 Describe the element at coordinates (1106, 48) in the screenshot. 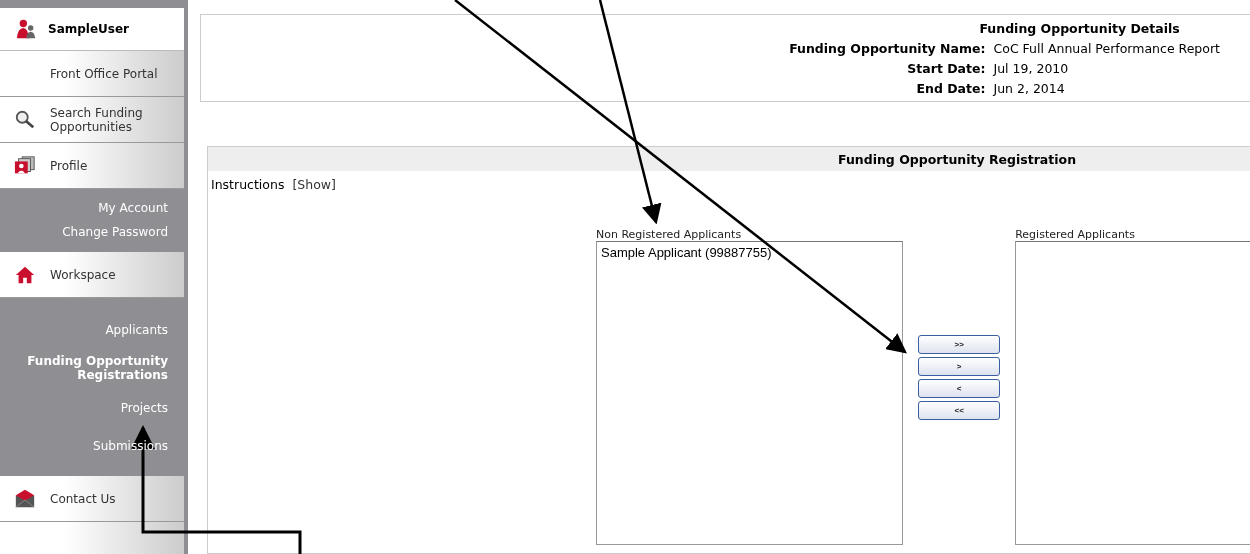

I see `field-value: CoC Full Annual Performance Report` at that location.